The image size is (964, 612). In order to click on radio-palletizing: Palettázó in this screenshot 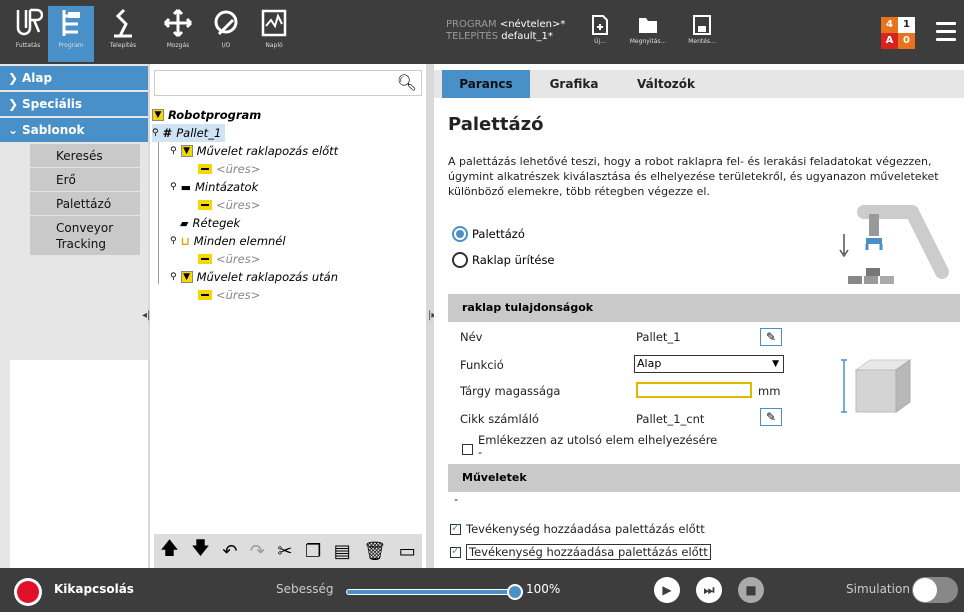, I will do `click(488, 234)`.